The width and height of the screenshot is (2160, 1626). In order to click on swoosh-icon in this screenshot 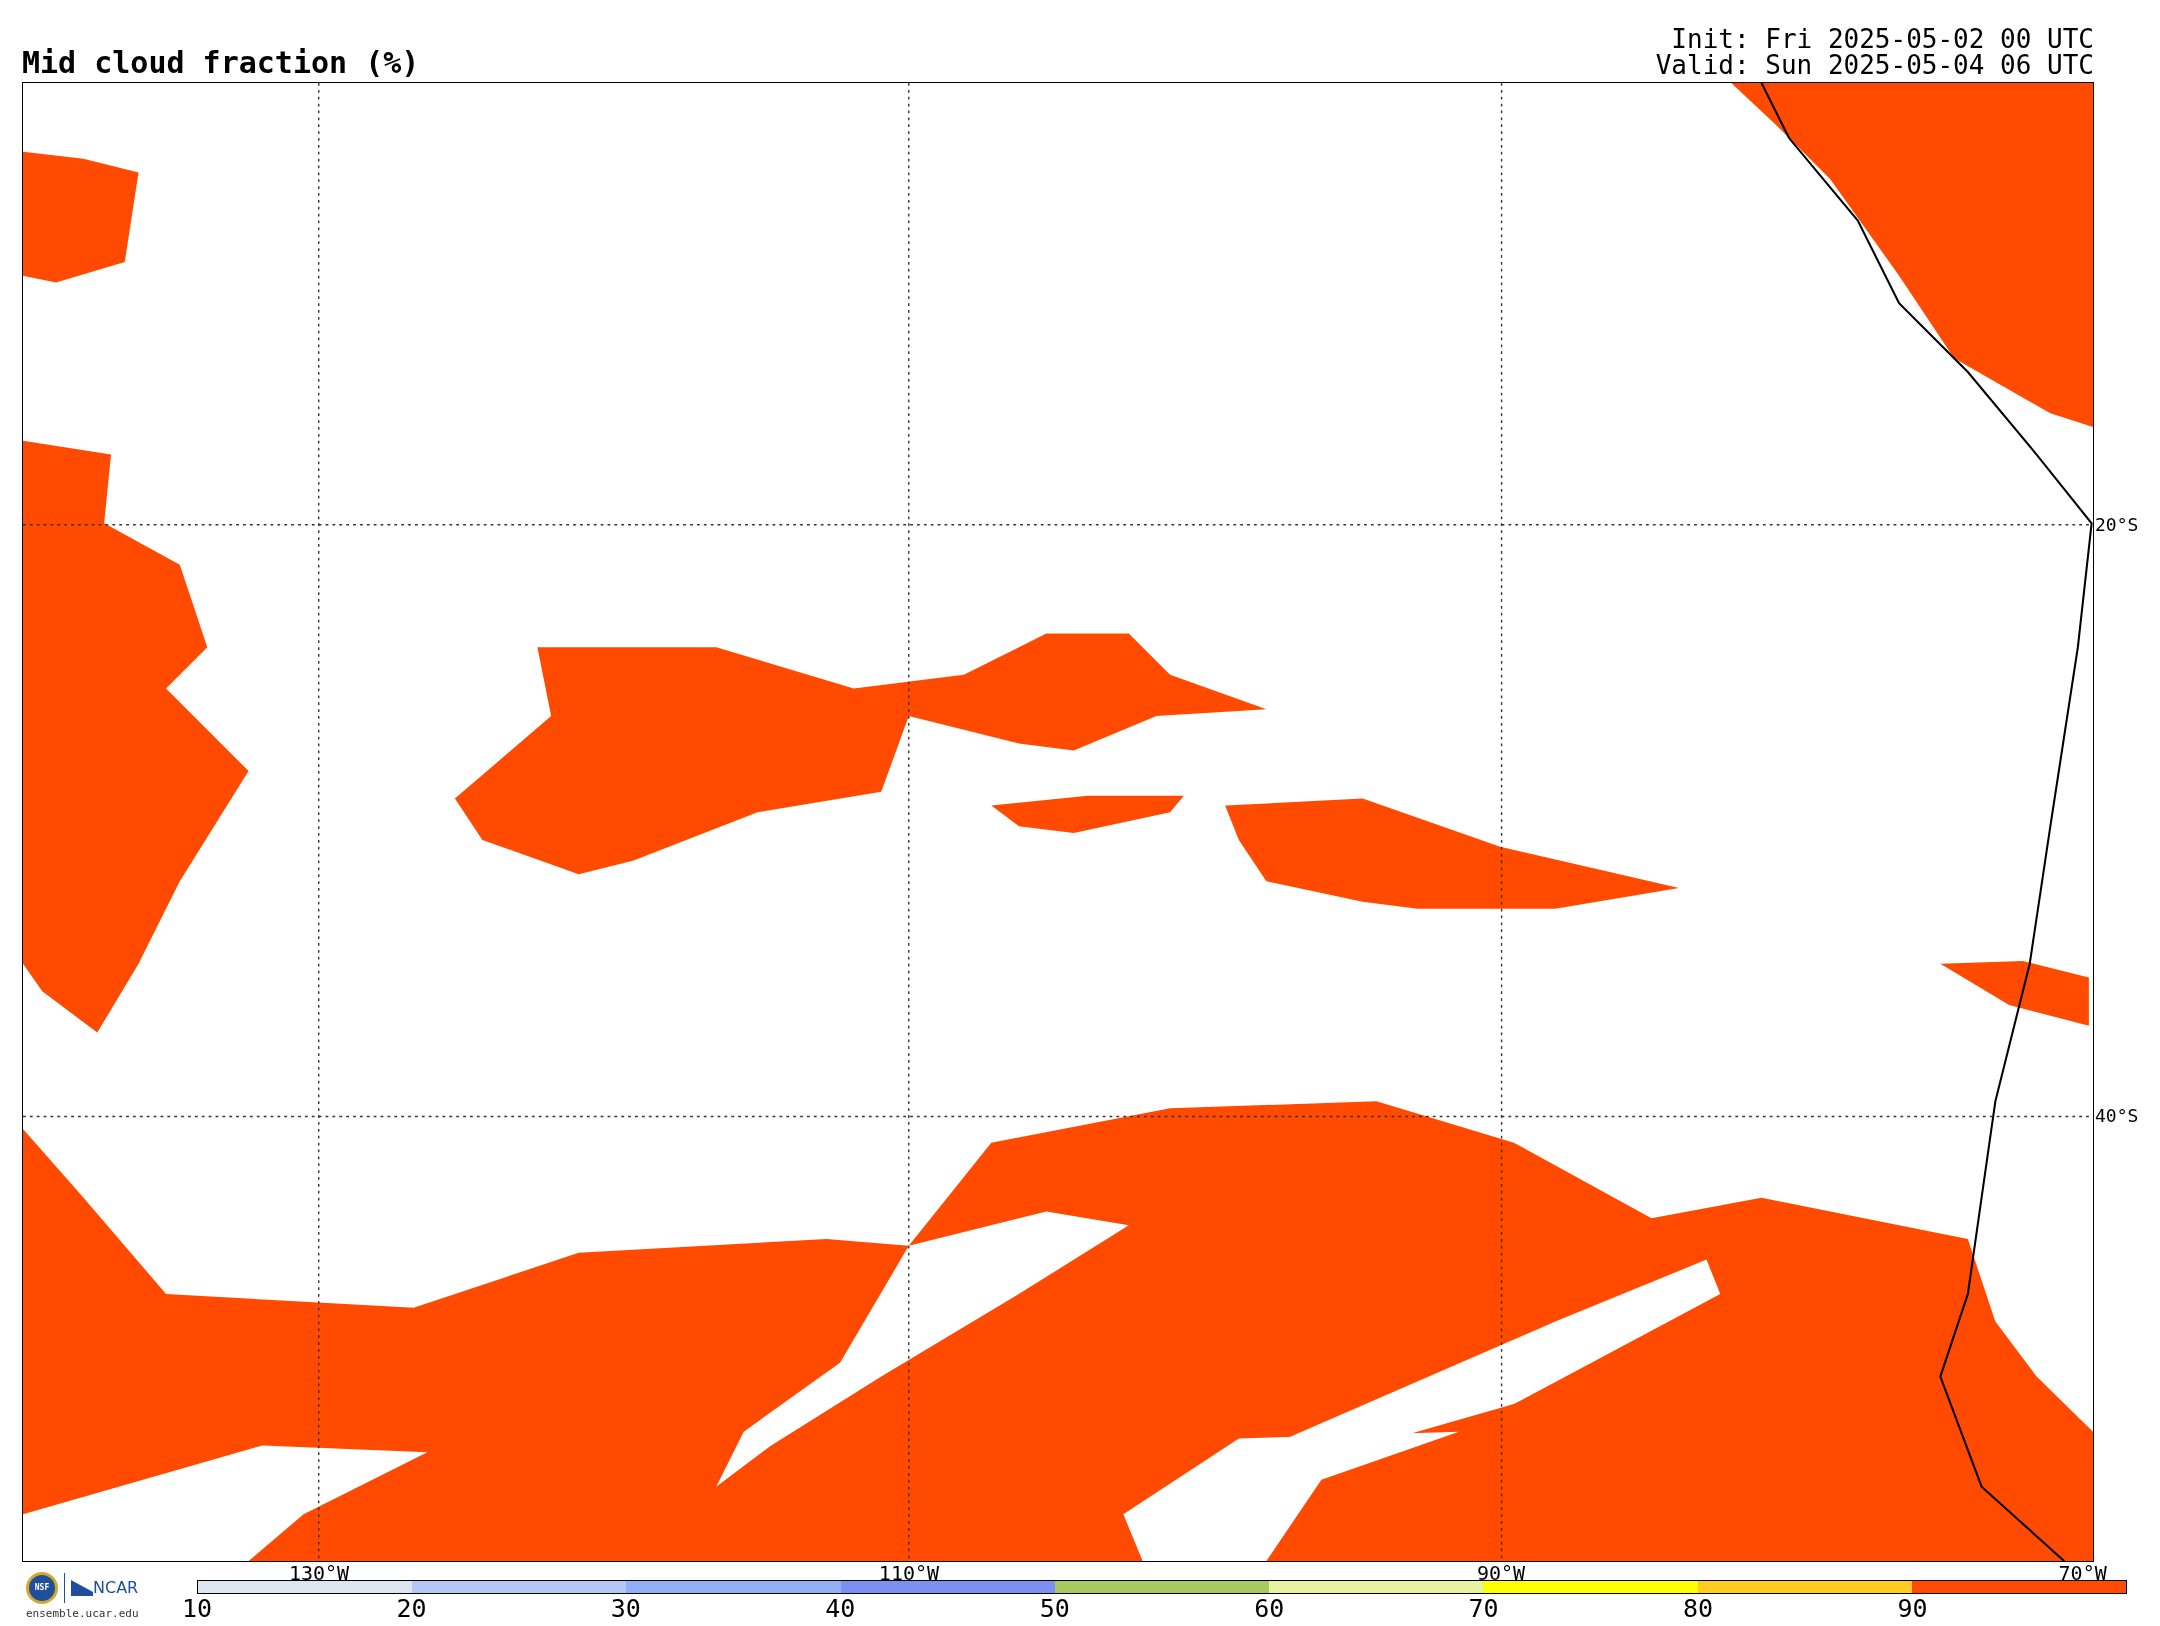, I will do `click(82, 1588)`.